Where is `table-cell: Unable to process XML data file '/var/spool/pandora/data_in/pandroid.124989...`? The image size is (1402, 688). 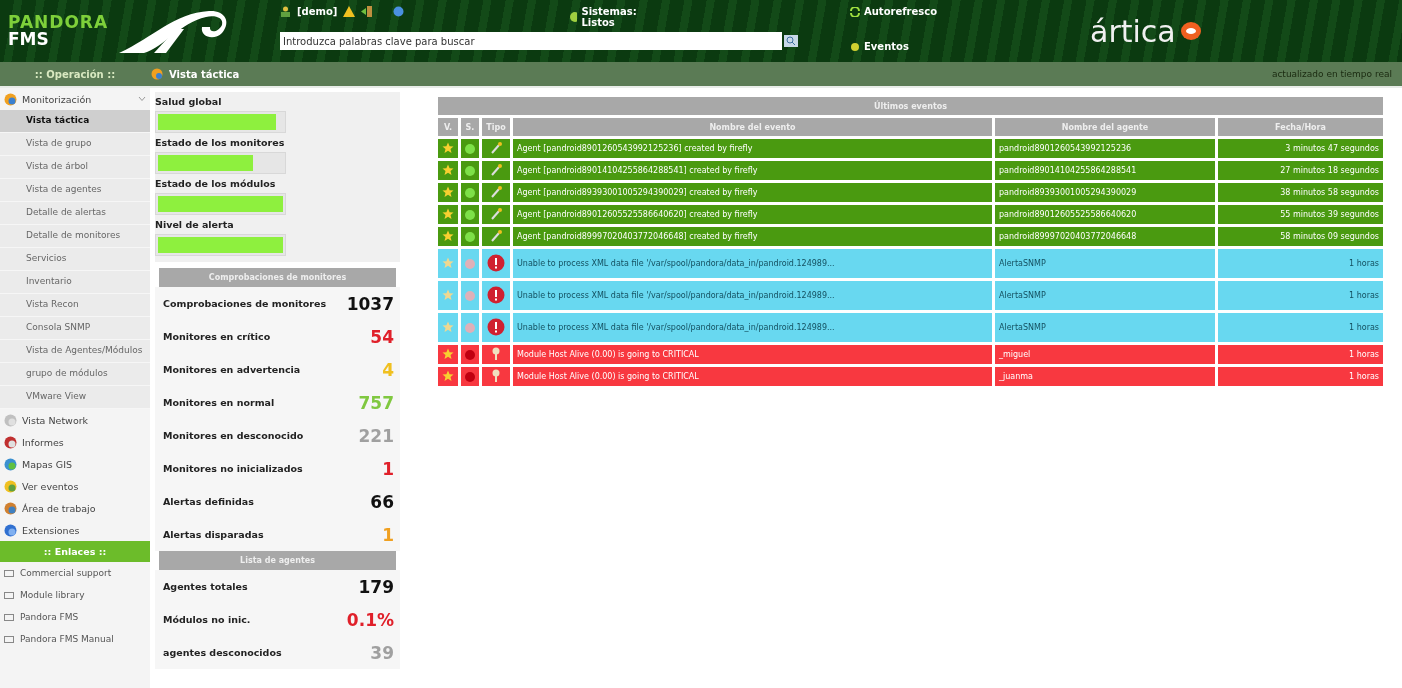 table-cell: Unable to process XML data file '/var/spool/pandora/data_in/pandroid.124989... is located at coordinates (752, 327).